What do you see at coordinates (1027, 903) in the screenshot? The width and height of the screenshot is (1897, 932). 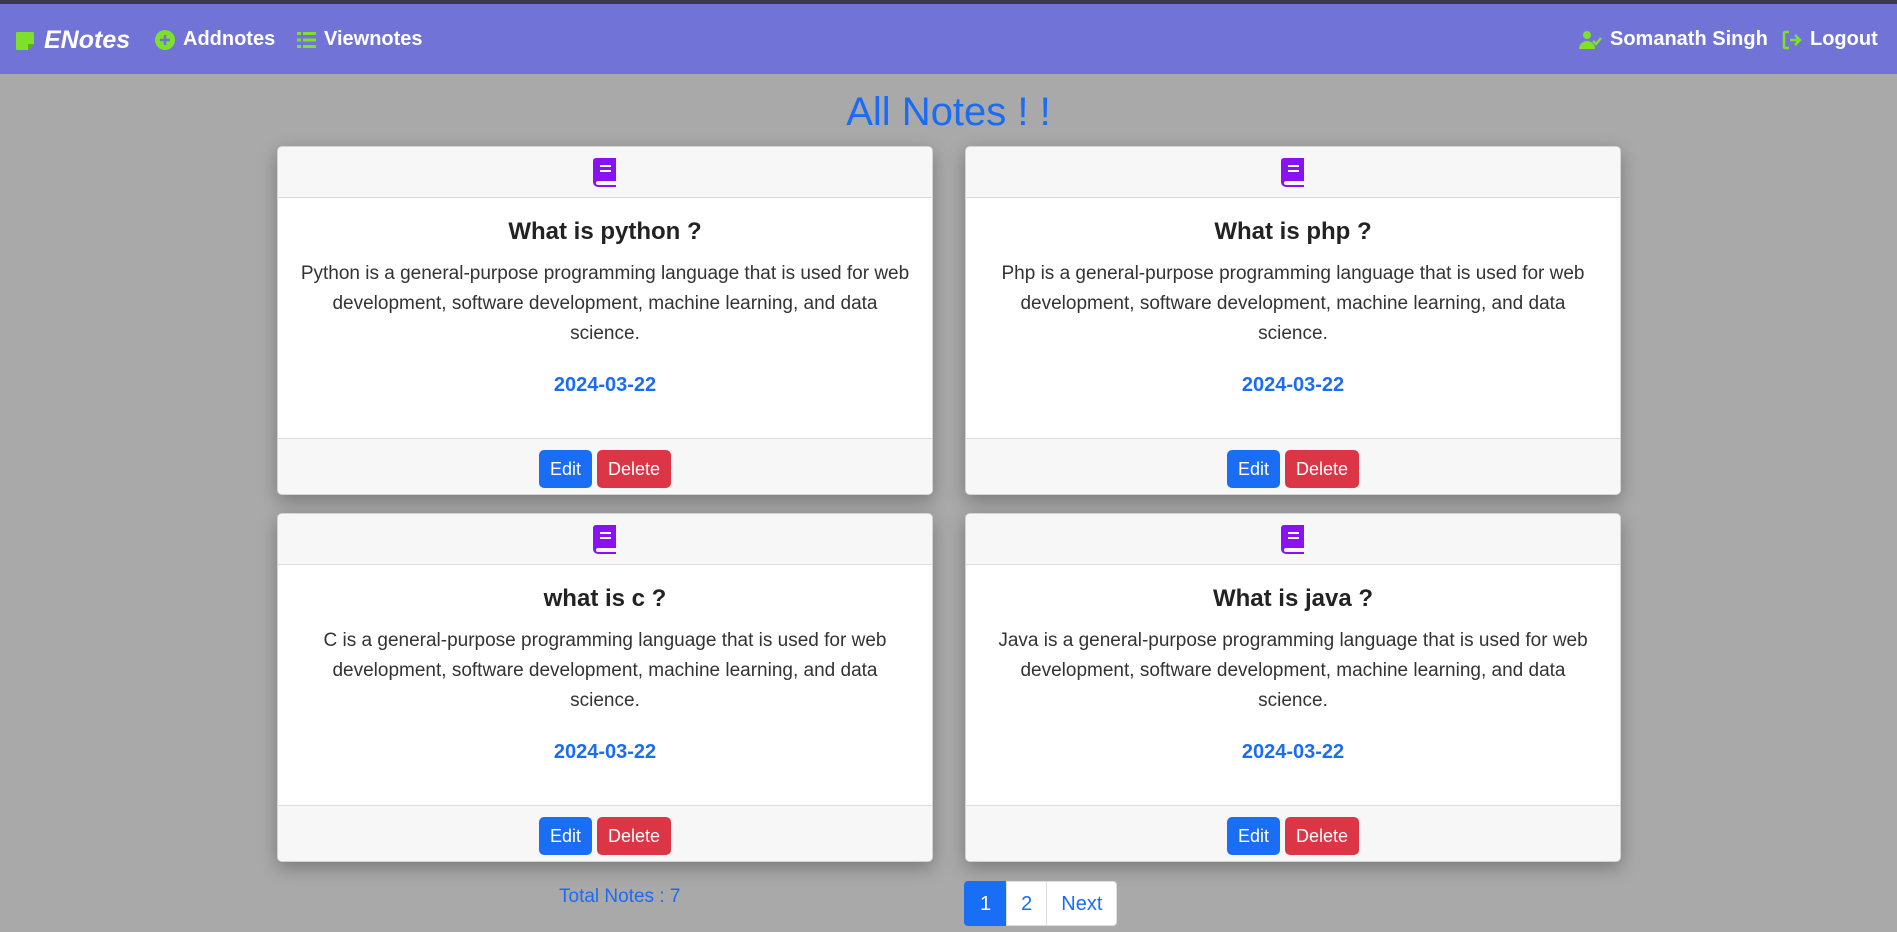 I see `page-link-2: 2` at bounding box center [1027, 903].